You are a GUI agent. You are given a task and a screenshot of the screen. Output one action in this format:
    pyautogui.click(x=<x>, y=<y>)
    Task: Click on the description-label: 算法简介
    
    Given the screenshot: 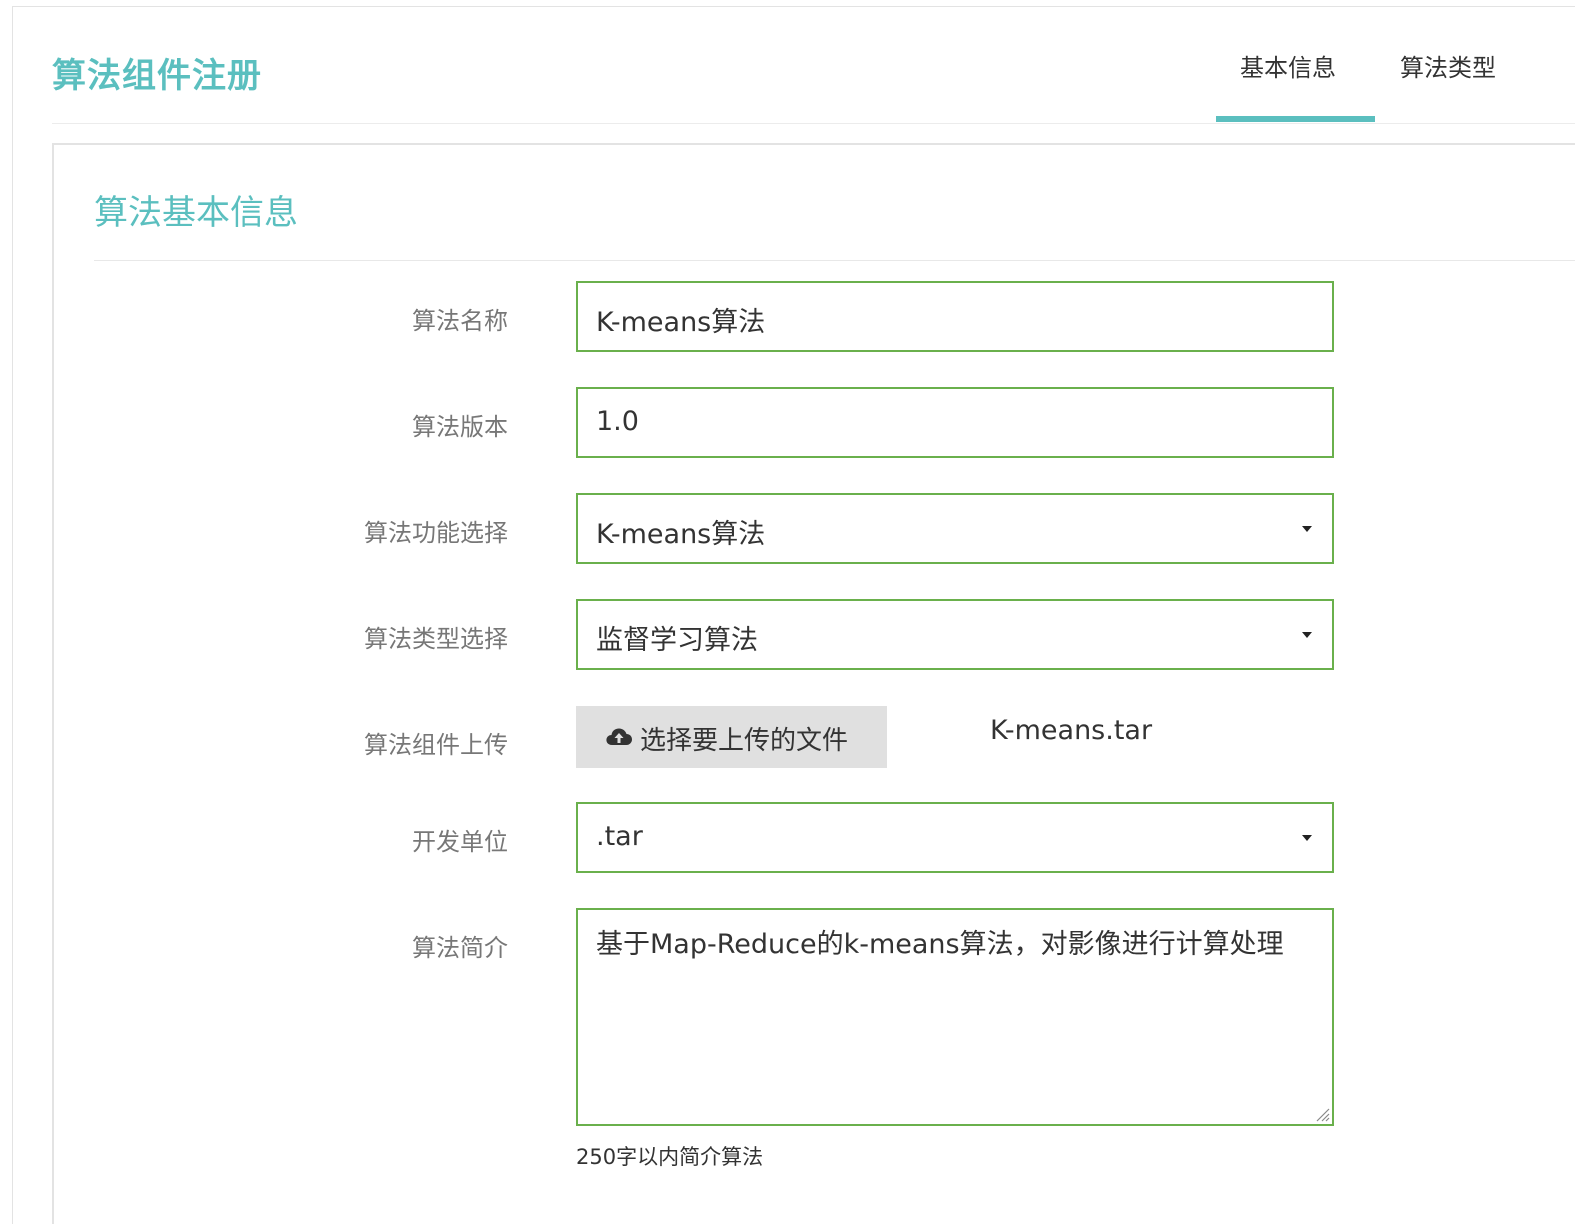 What is the action you would take?
    pyautogui.click(x=460, y=948)
    